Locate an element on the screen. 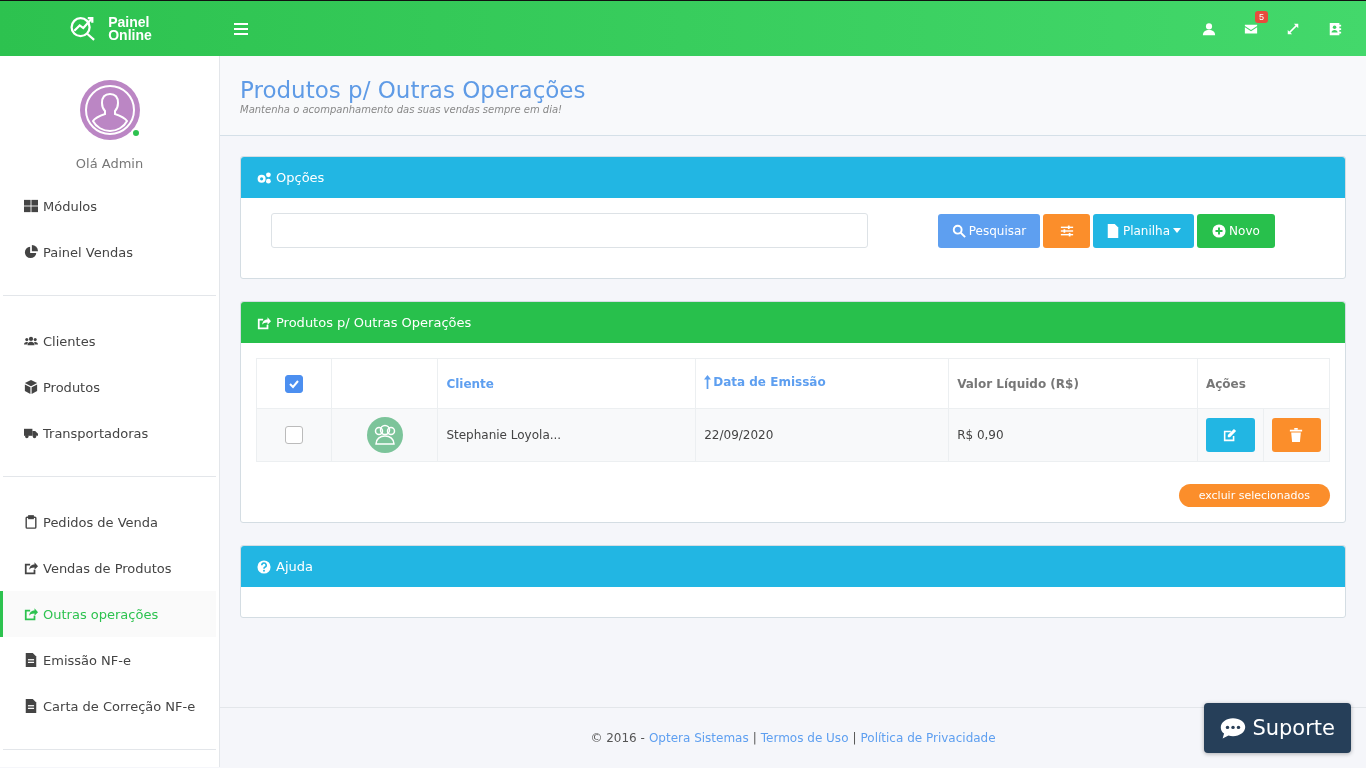 The width and height of the screenshot is (1366, 768). search-field is located at coordinates (569, 230).